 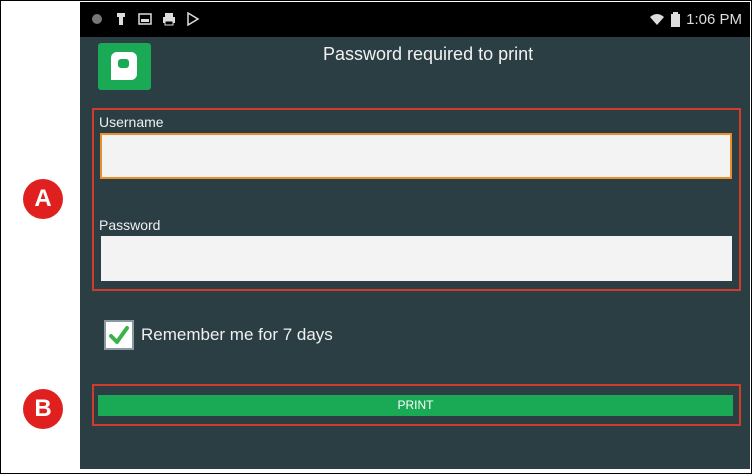 I want to click on status-time: 1:06 PM, so click(x=714, y=19).